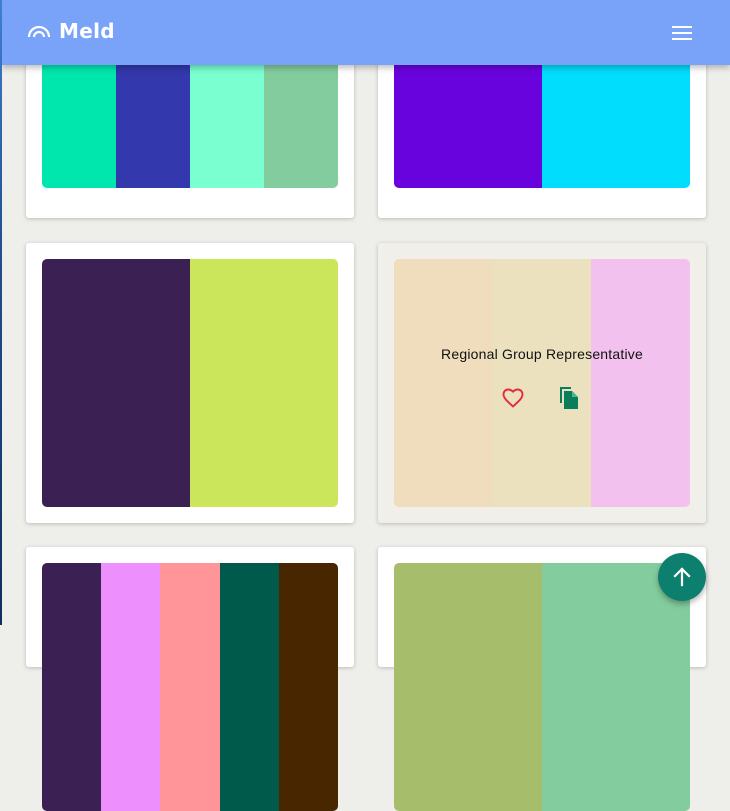 The height and width of the screenshot is (811, 730). I want to click on copy-button, so click(569, 398).